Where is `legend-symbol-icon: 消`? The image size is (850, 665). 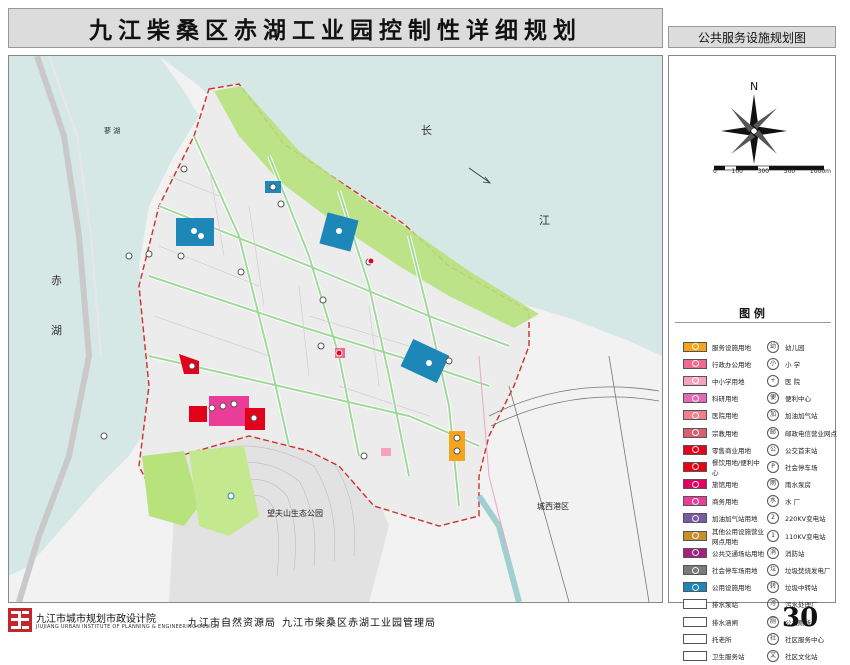 legend-symbol-icon: 消 is located at coordinates (773, 552).